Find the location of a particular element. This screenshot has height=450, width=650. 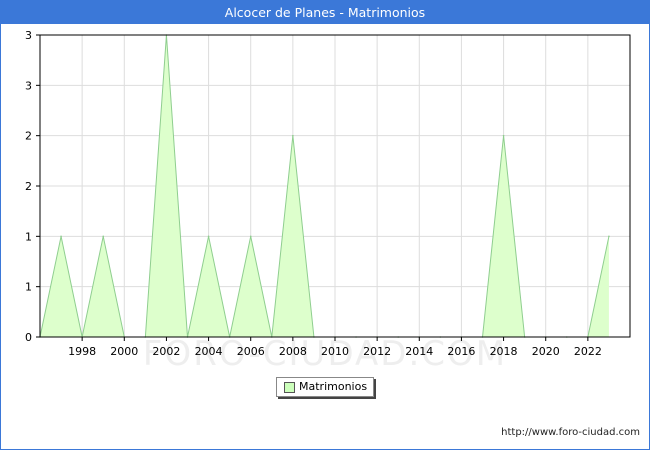

data-point-2008 is located at coordinates (293, 135).